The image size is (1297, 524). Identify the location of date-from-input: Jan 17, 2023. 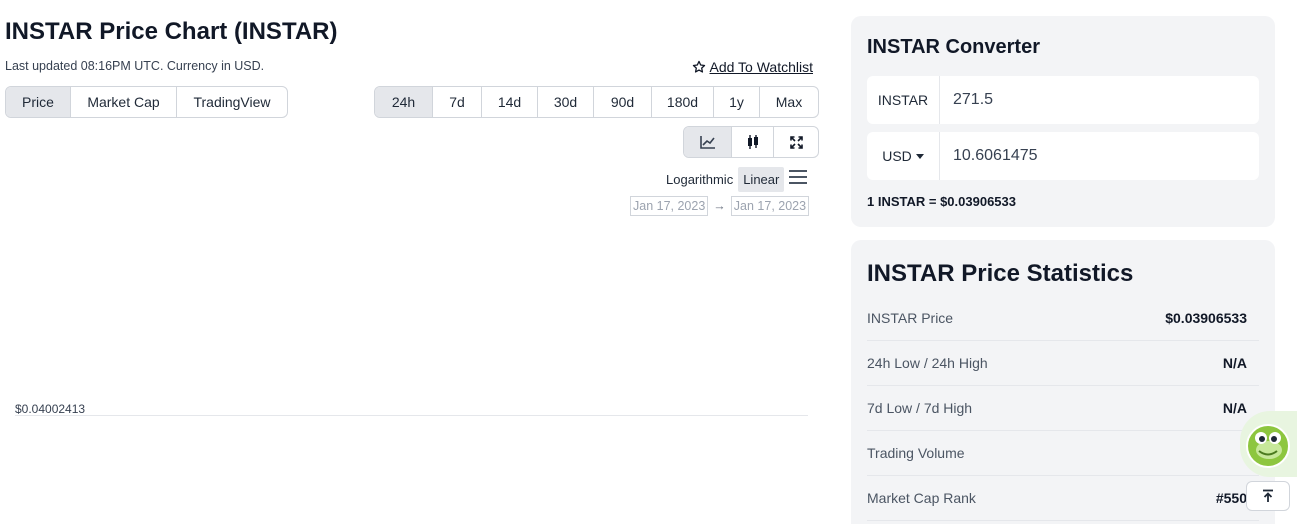
(669, 206).